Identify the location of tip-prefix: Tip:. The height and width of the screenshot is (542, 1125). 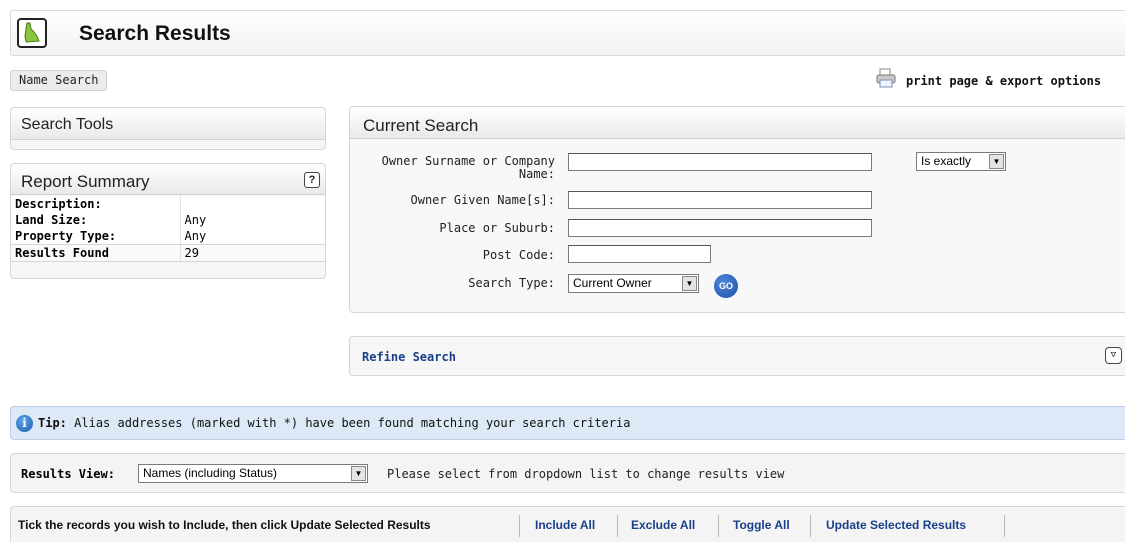
(52, 423).